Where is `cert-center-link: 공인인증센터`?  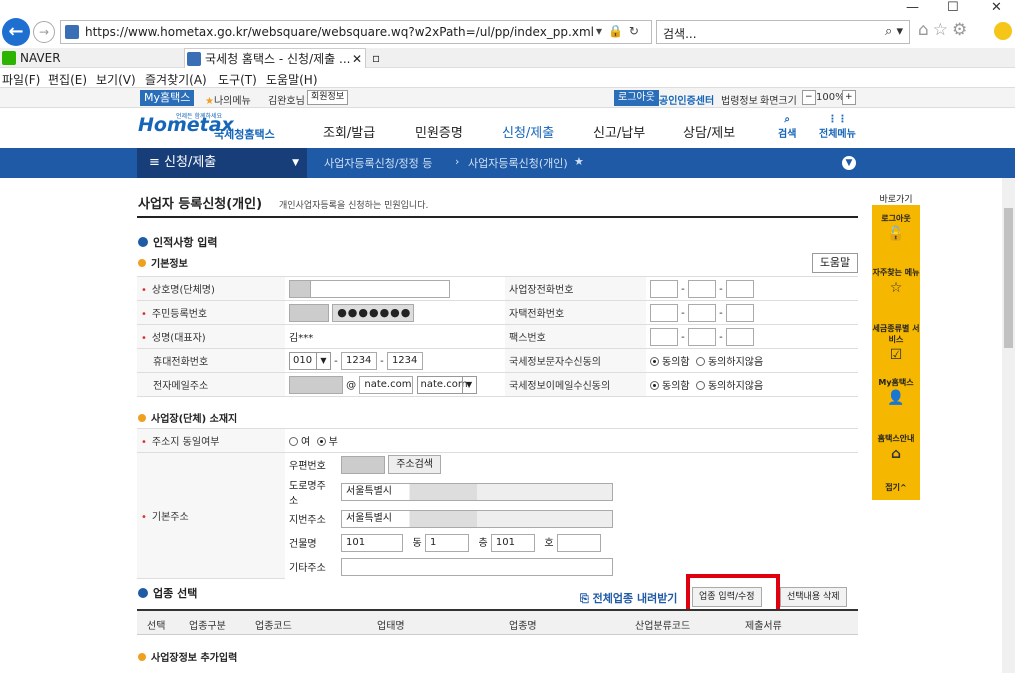
cert-center-link: 공인인증센터 is located at coordinates (686, 99).